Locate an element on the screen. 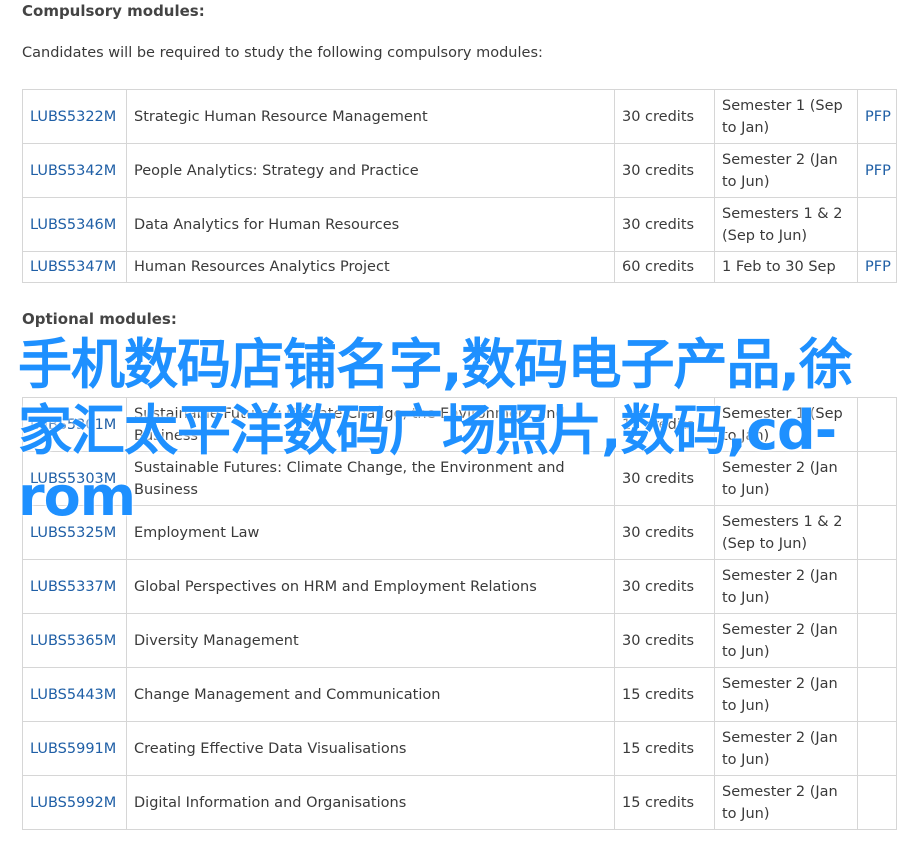 The image size is (916, 845). module-code-cell: LUBS5346M is located at coordinates (74, 224).